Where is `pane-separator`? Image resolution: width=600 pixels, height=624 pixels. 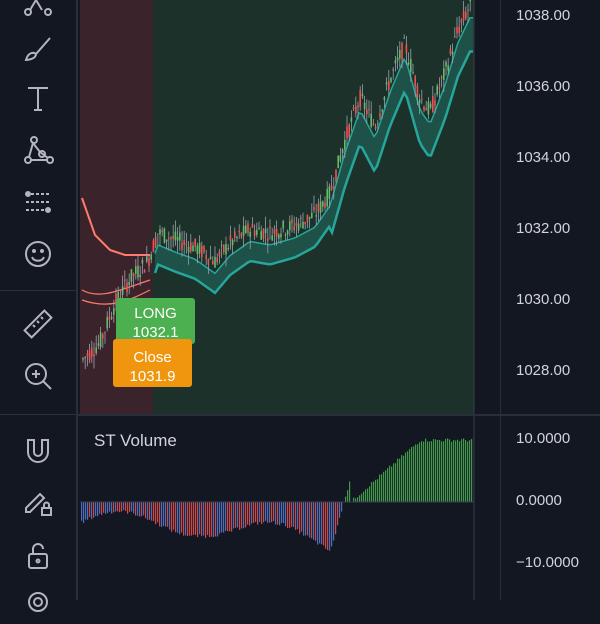
pane-separator is located at coordinates (339, 415).